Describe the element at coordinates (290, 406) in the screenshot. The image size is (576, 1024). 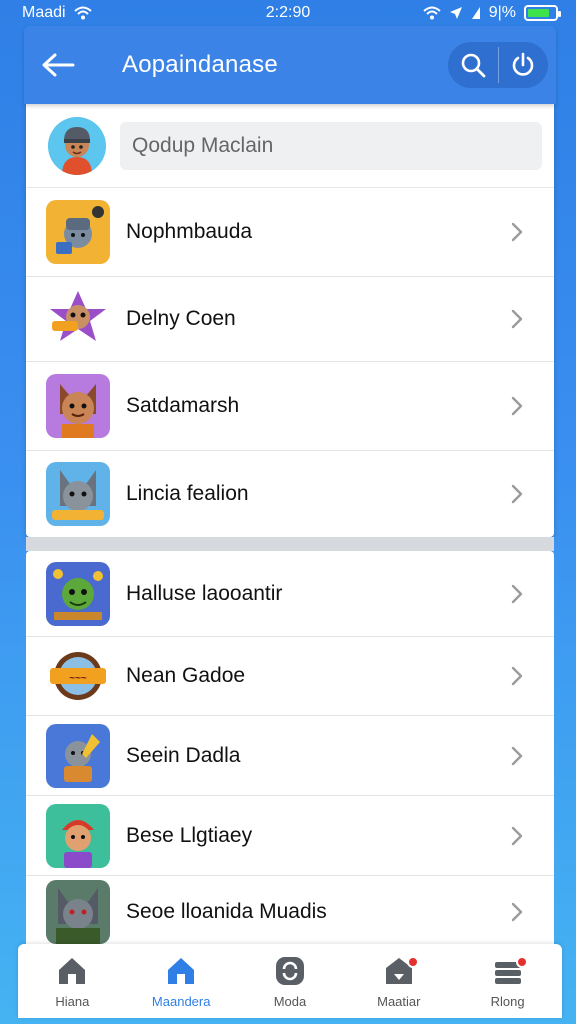
I see `list-item: Satdamarsh` at that location.